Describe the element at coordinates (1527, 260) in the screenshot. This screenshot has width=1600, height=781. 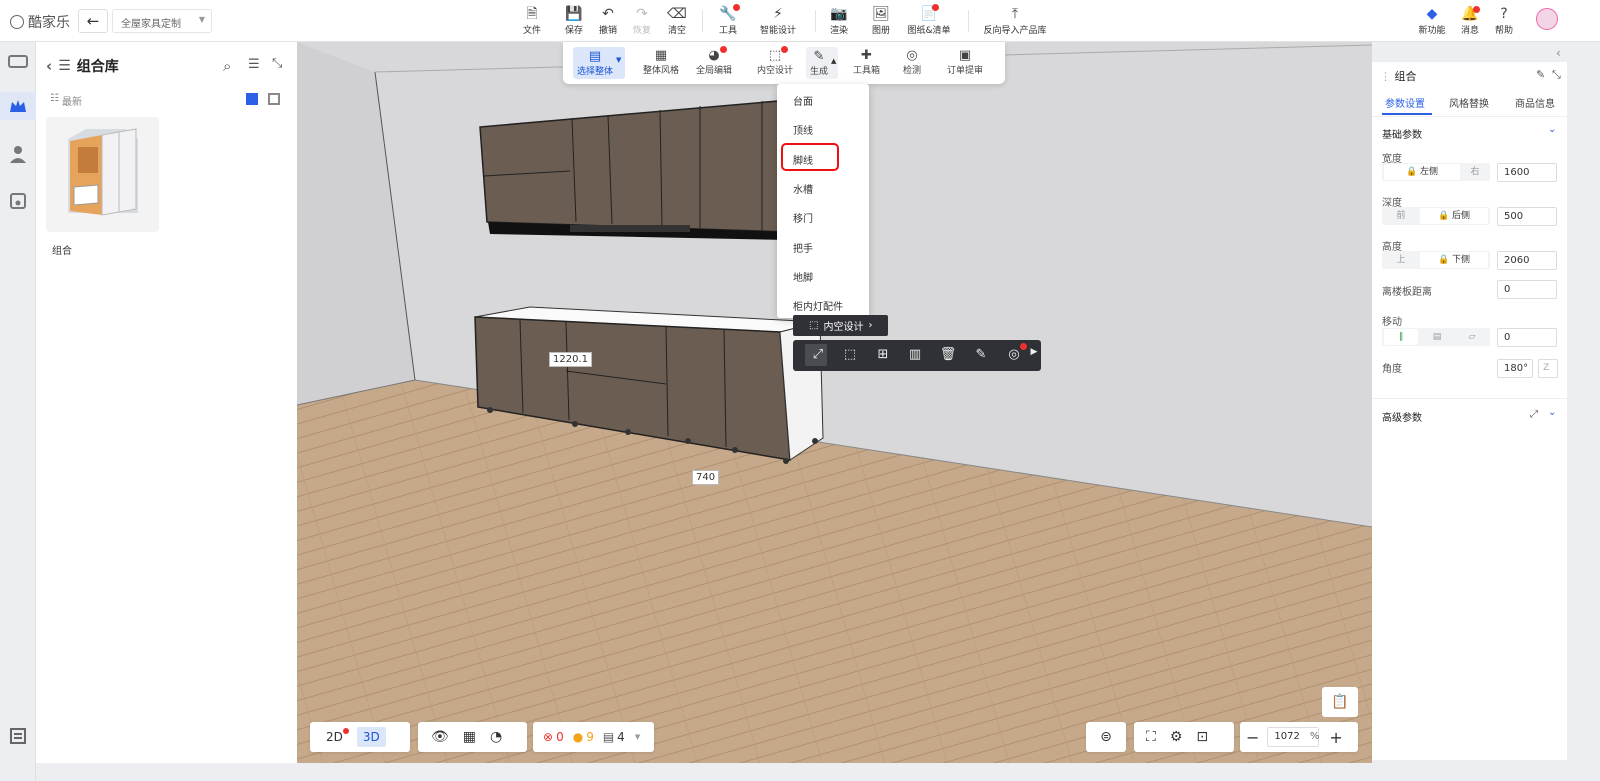
I see `height-input: 2060` at that location.